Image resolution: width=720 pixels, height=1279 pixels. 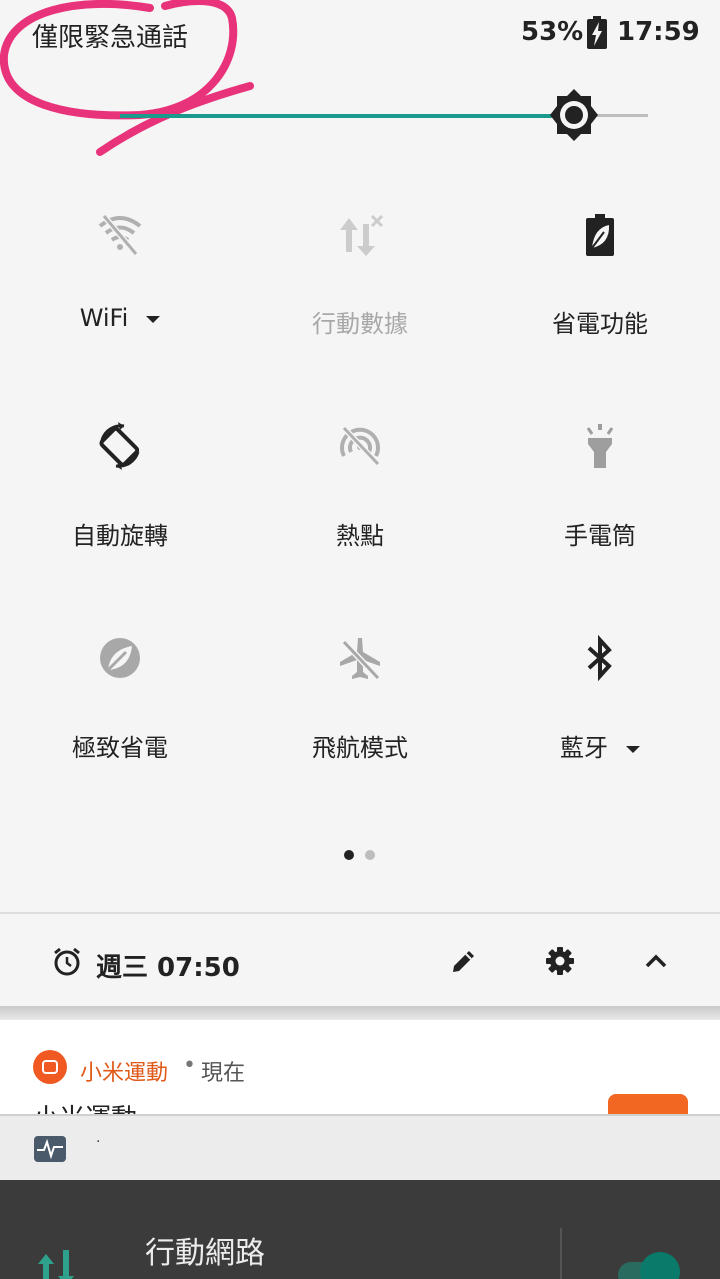 What do you see at coordinates (67, 962) in the screenshot?
I see `alarm-clock-icon` at bounding box center [67, 962].